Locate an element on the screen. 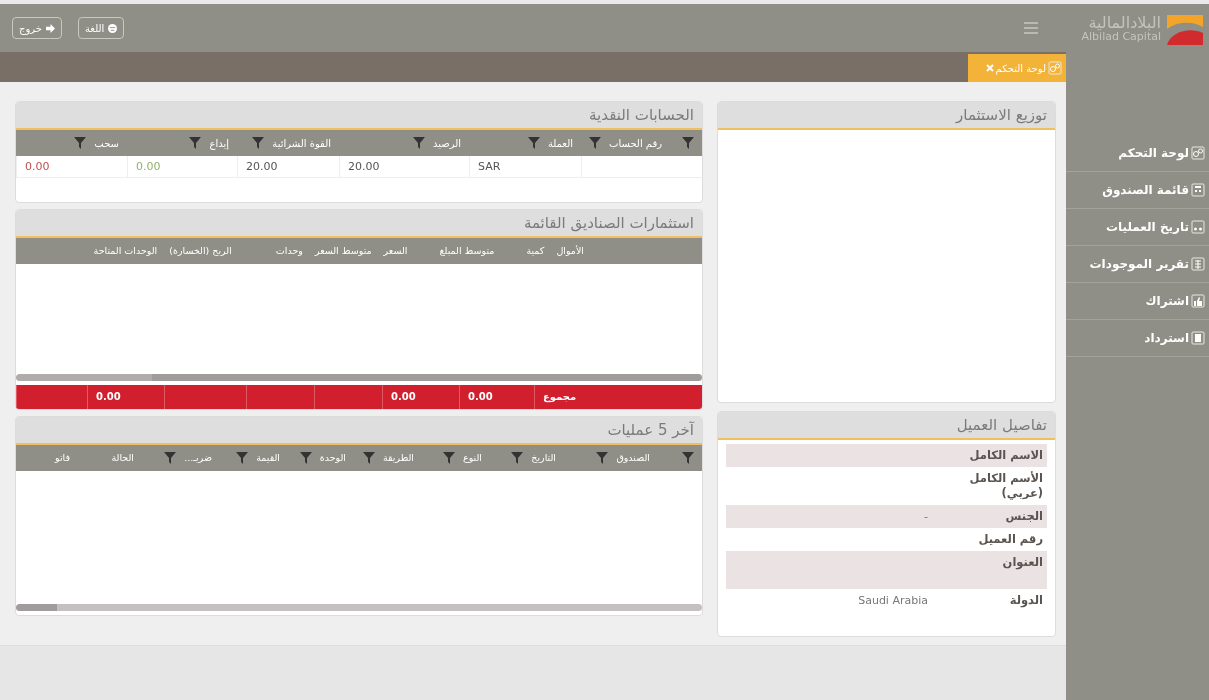 This screenshot has width=1209, height=700. total-cell: مجموع is located at coordinates (560, 396).